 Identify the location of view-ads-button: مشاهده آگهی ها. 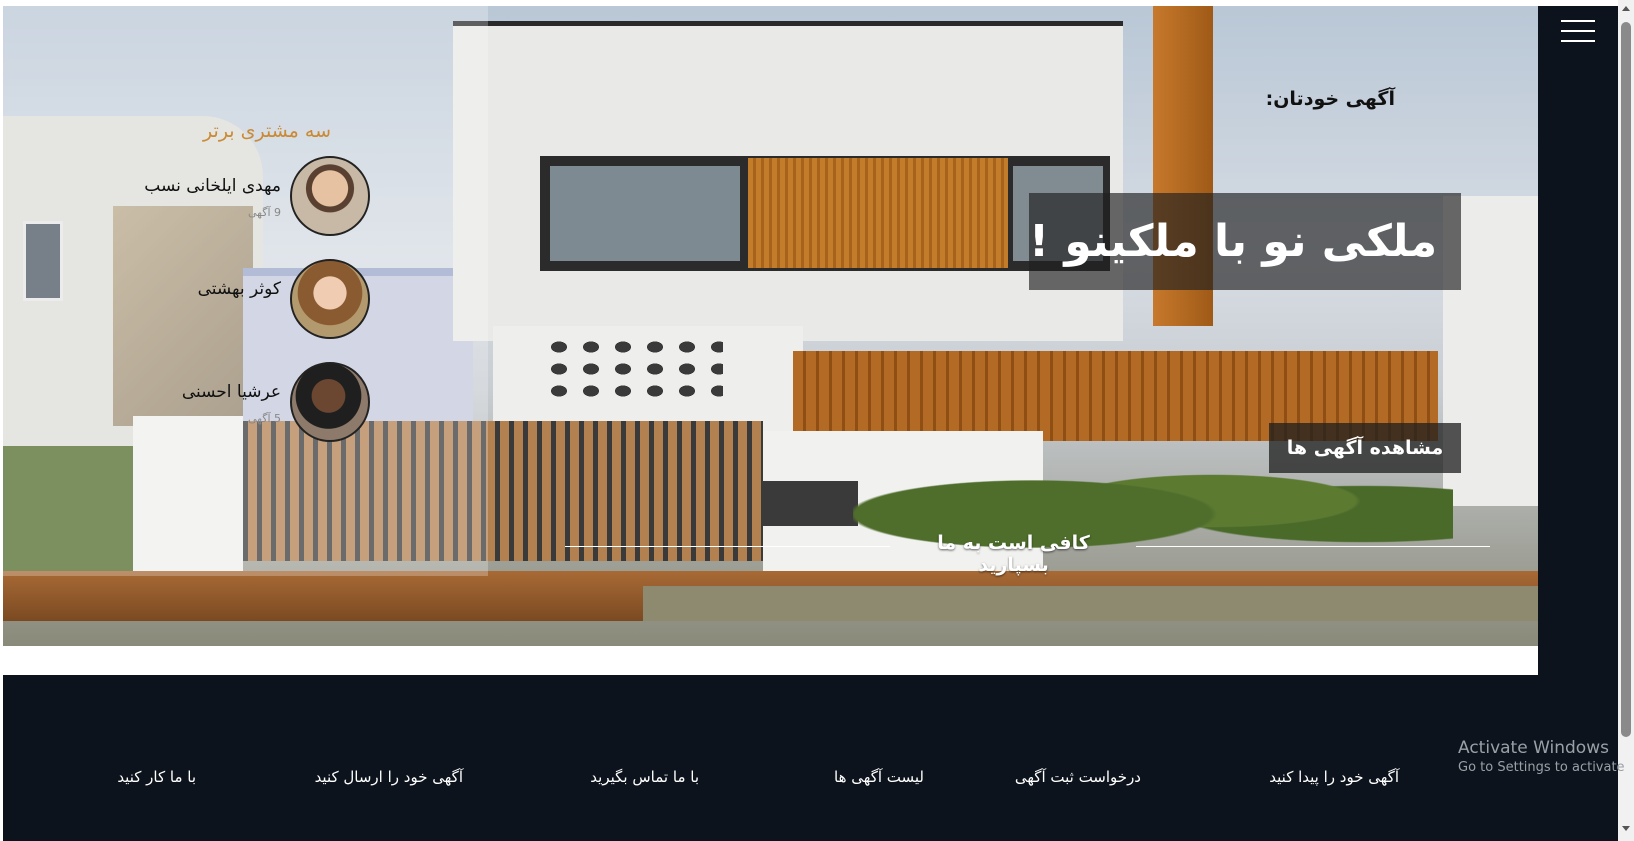
(1365, 448).